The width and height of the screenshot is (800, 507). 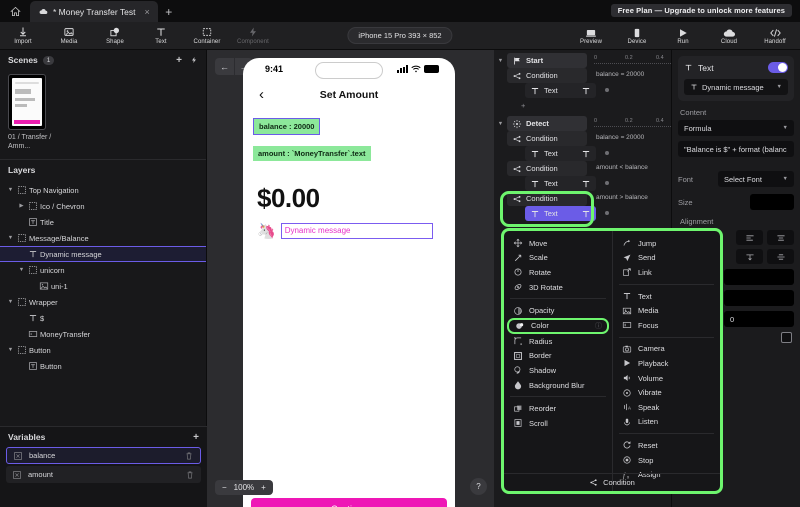 What do you see at coordinates (666, 363) in the screenshot?
I see `menu-item-playback: Playback` at bounding box center [666, 363].